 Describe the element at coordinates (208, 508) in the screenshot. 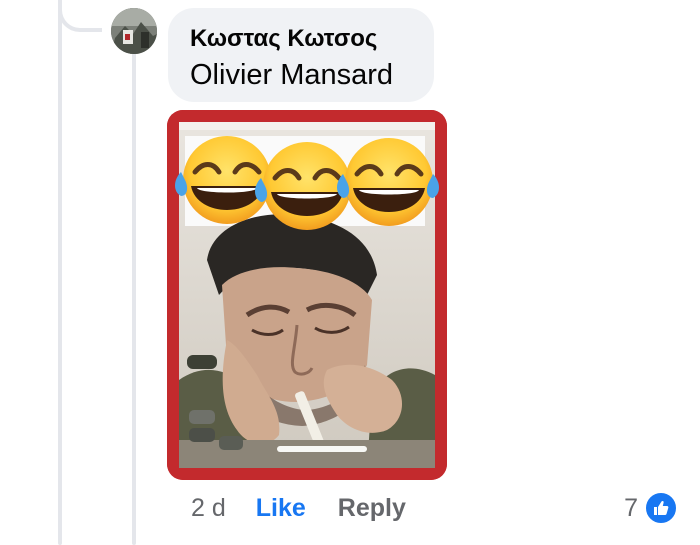

I see `comment-timestamp: 2 d` at that location.